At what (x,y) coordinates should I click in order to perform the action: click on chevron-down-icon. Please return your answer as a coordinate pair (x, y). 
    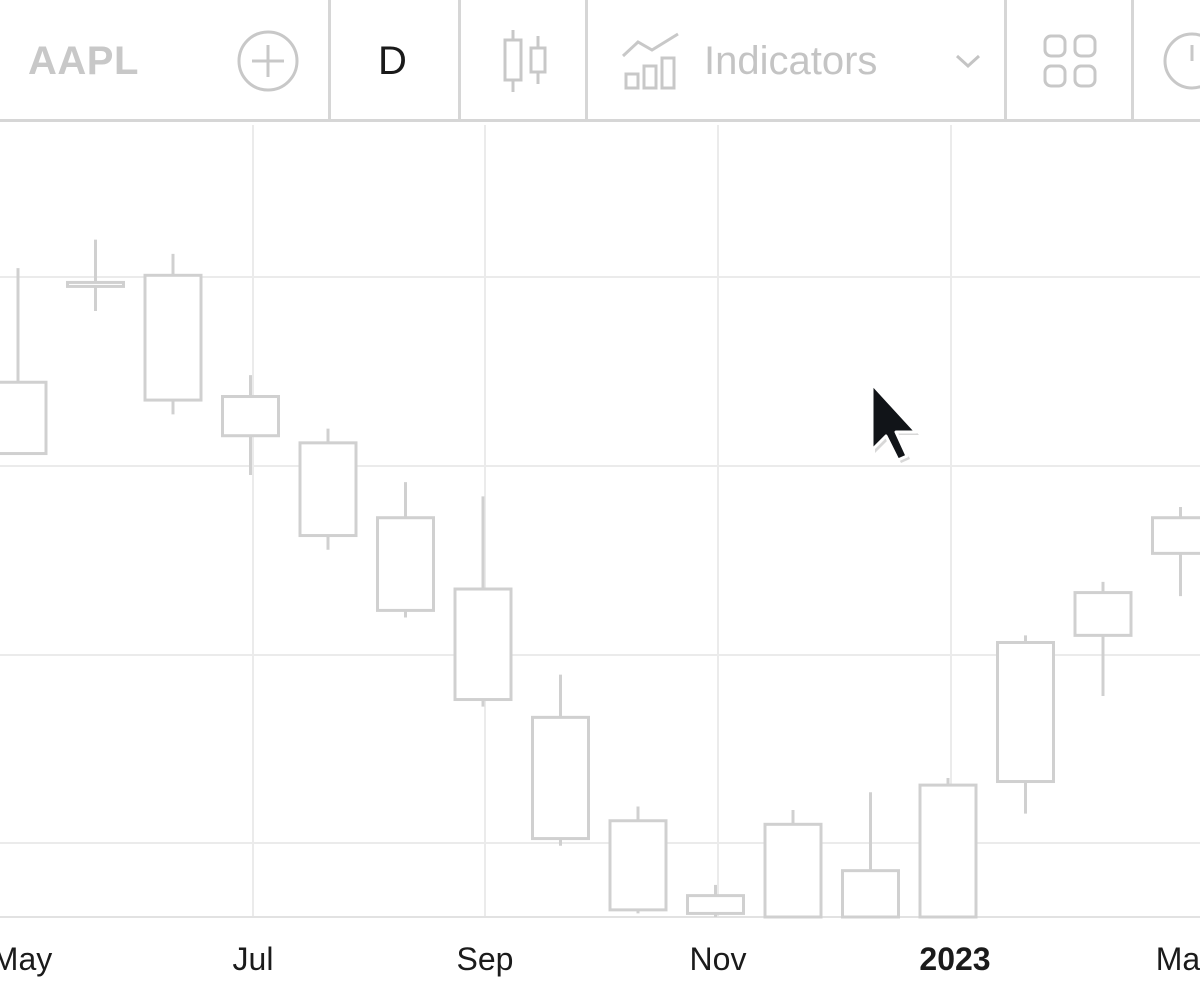
    Looking at the image, I should click on (968, 61).